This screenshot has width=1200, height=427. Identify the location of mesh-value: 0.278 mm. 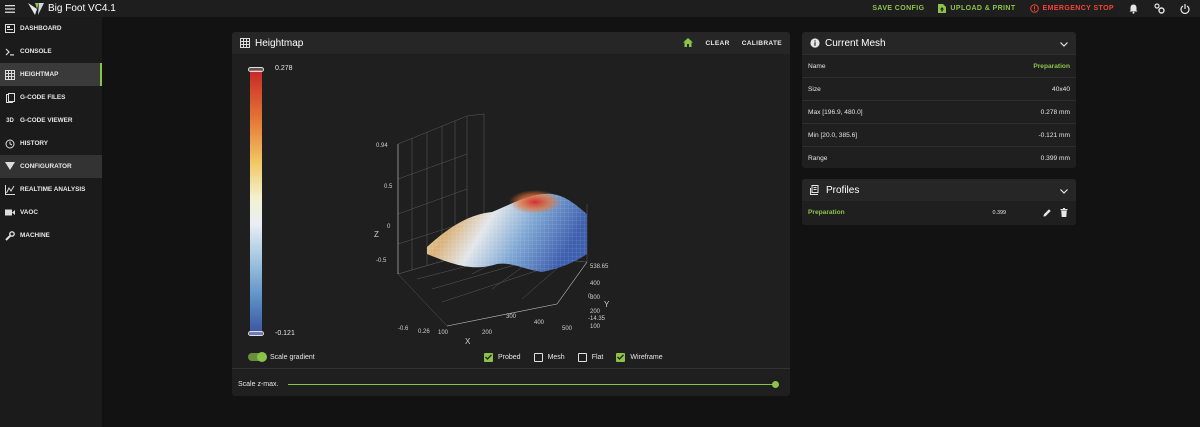
(1055, 112).